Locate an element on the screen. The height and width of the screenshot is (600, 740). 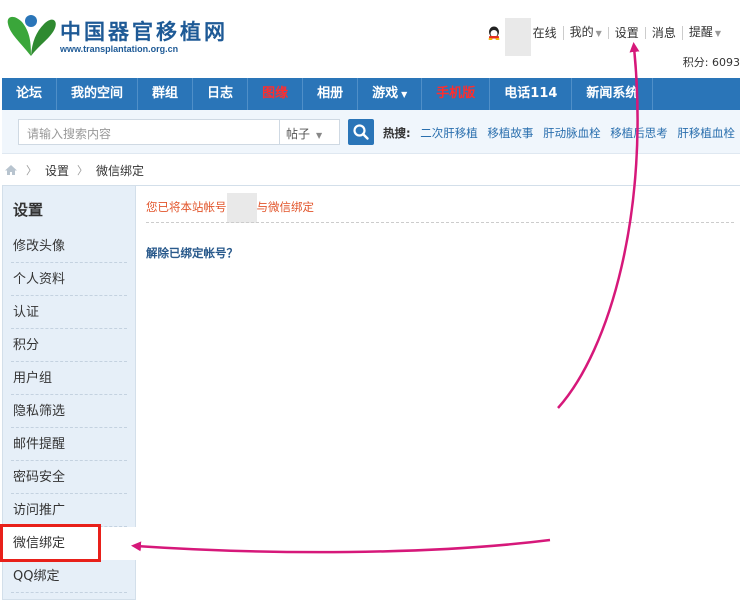
nav-item-forum: 论坛 is located at coordinates (30, 94).